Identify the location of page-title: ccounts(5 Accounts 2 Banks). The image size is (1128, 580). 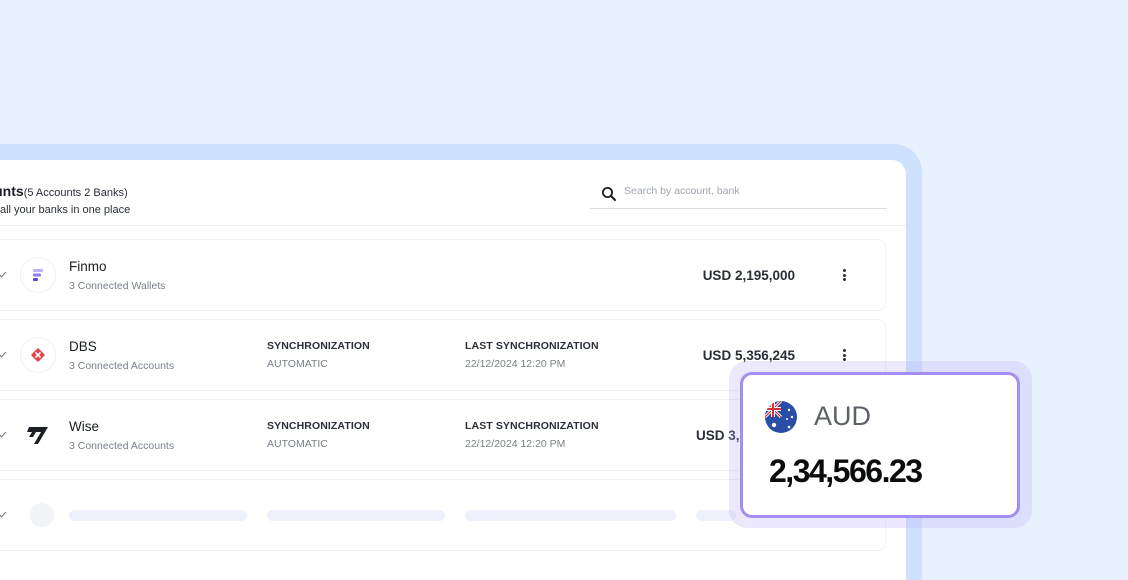
(64, 192).